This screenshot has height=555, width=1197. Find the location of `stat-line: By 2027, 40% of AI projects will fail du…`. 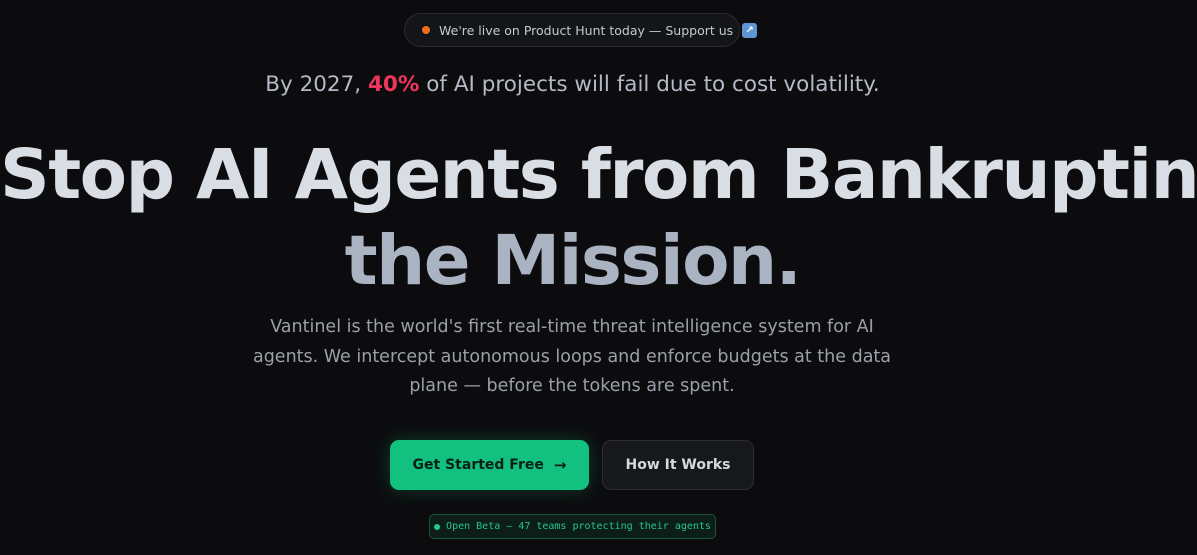

stat-line: By 2027, 40% of AI projects will fail du… is located at coordinates (572, 84).